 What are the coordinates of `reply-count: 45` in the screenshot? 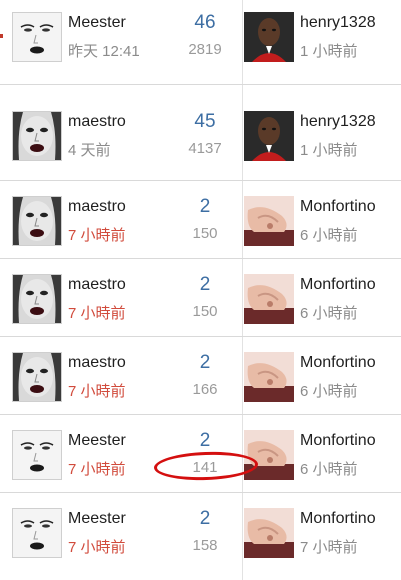 It's located at (205, 121).